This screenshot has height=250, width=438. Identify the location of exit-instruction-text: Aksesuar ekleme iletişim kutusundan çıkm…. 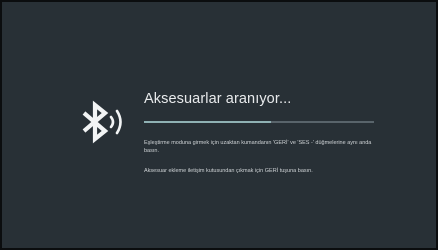
(228, 171).